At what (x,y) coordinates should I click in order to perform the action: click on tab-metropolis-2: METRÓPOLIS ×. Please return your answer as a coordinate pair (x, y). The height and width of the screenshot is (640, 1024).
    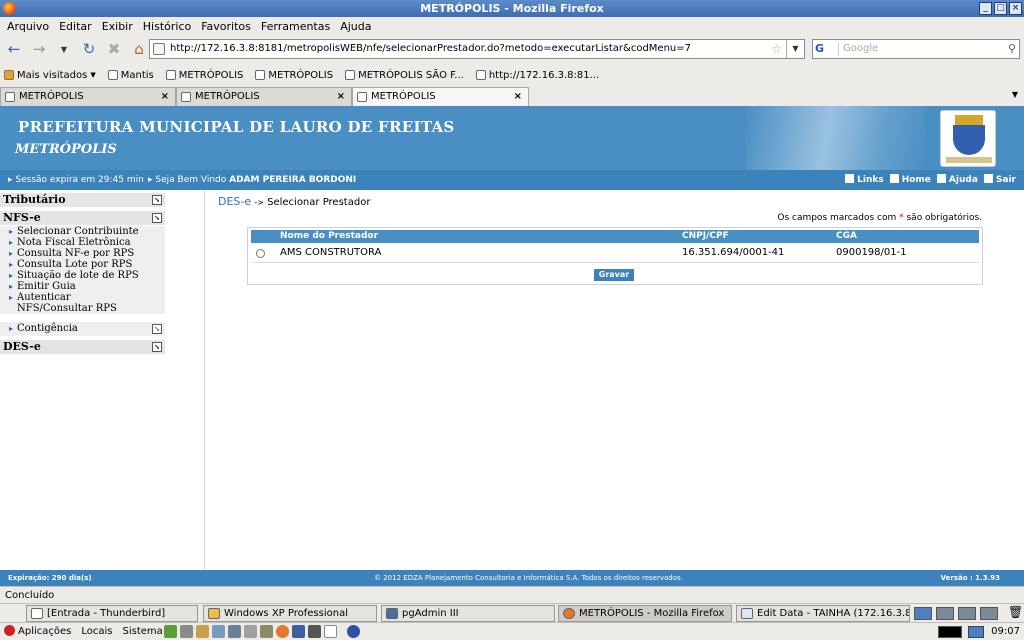
    Looking at the image, I should click on (264, 96).